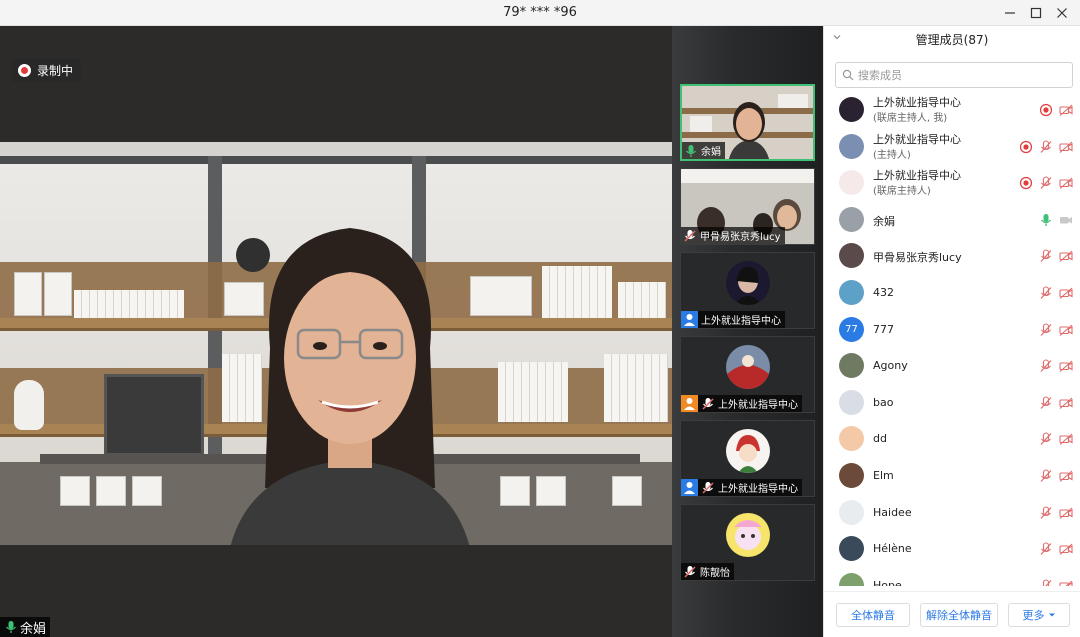 This screenshot has width=1080, height=637. What do you see at coordinates (715, 573) in the screenshot?
I see `thumbnail-name: 陈靓怡` at bounding box center [715, 573].